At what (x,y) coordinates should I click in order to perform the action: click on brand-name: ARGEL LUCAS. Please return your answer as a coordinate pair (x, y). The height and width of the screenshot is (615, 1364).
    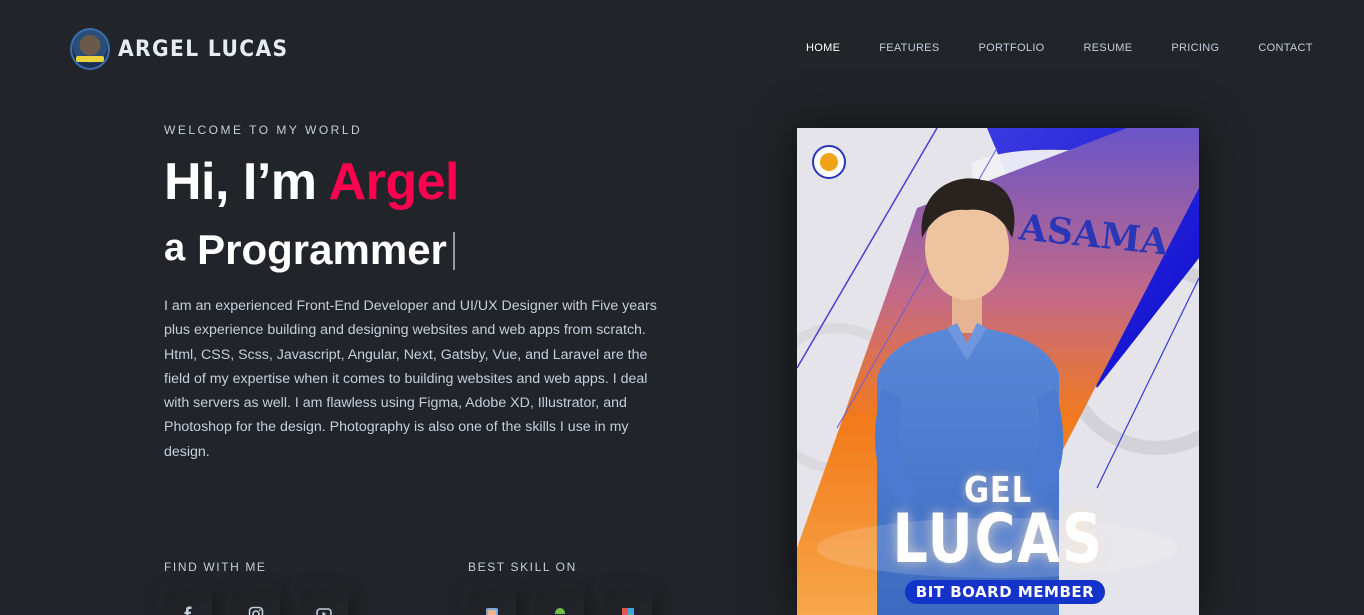
    Looking at the image, I should click on (203, 49).